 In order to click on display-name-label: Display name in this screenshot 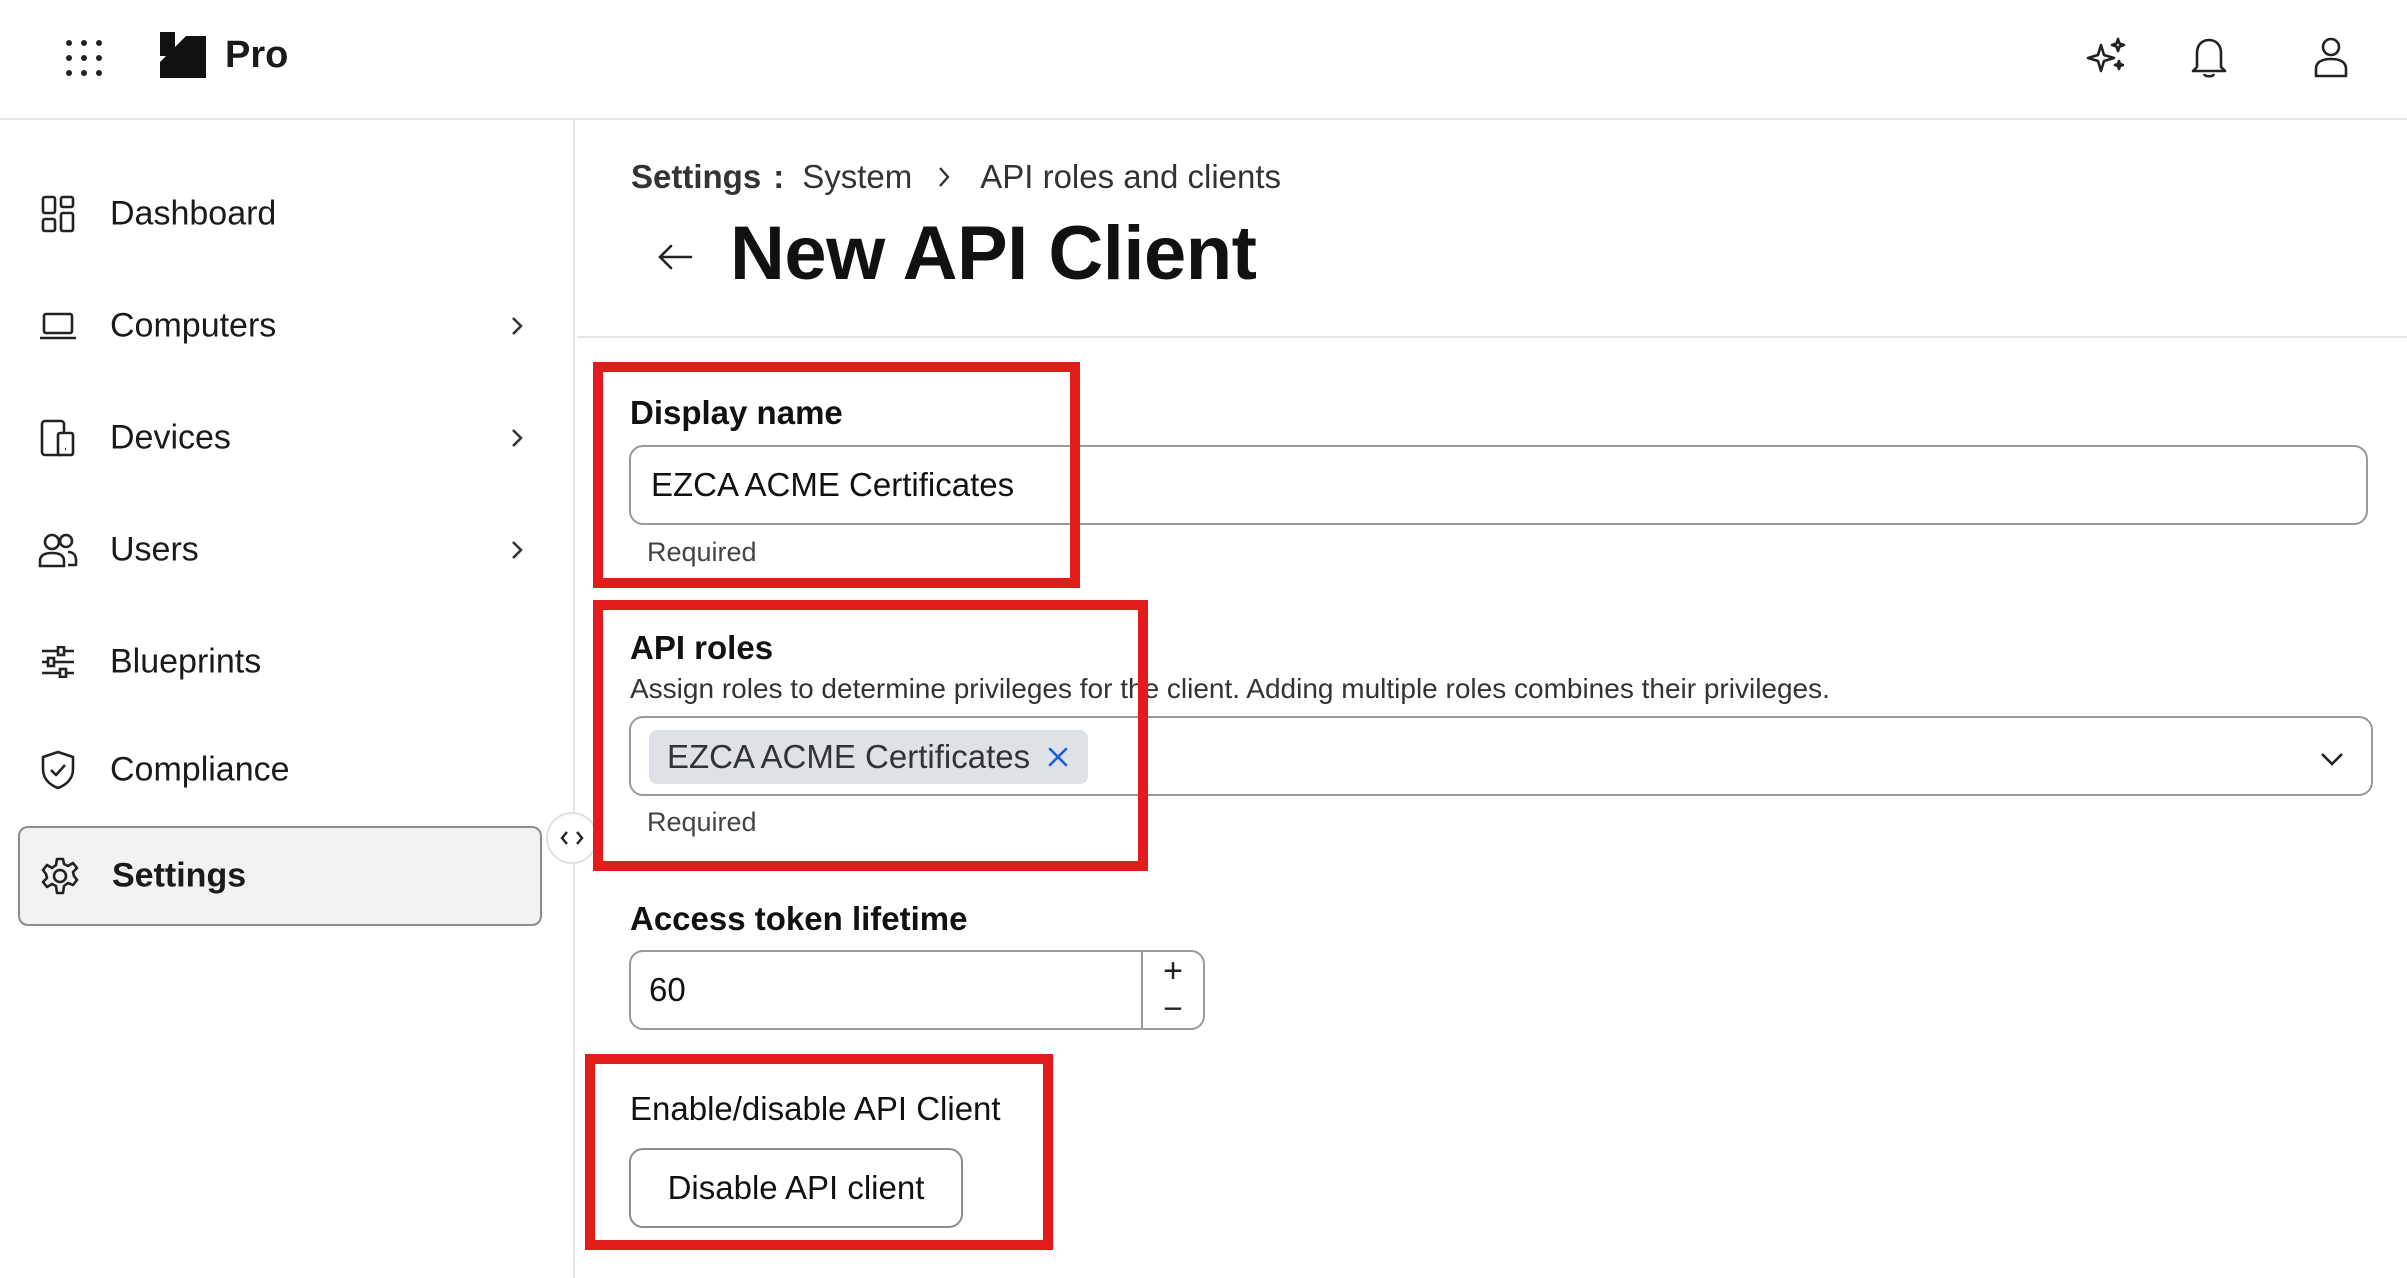, I will do `click(736, 412)`.